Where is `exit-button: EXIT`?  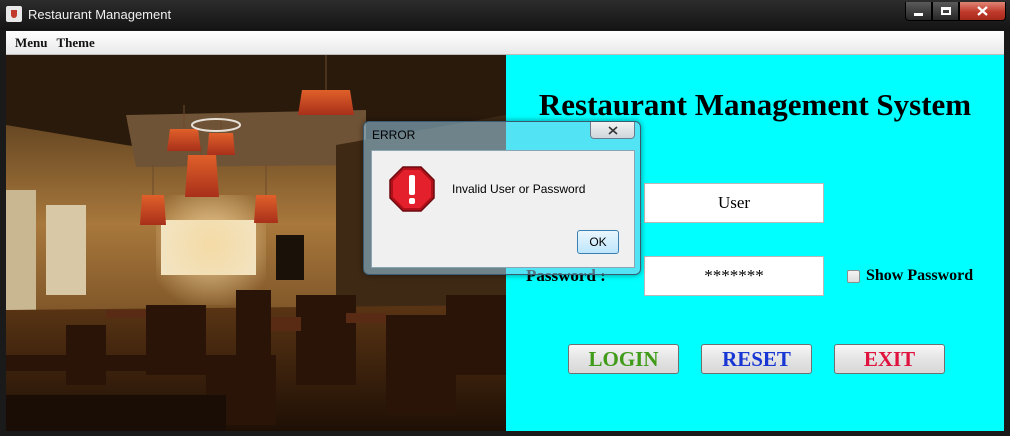 exit-button: EXIT is located at coordinates (889, 359).